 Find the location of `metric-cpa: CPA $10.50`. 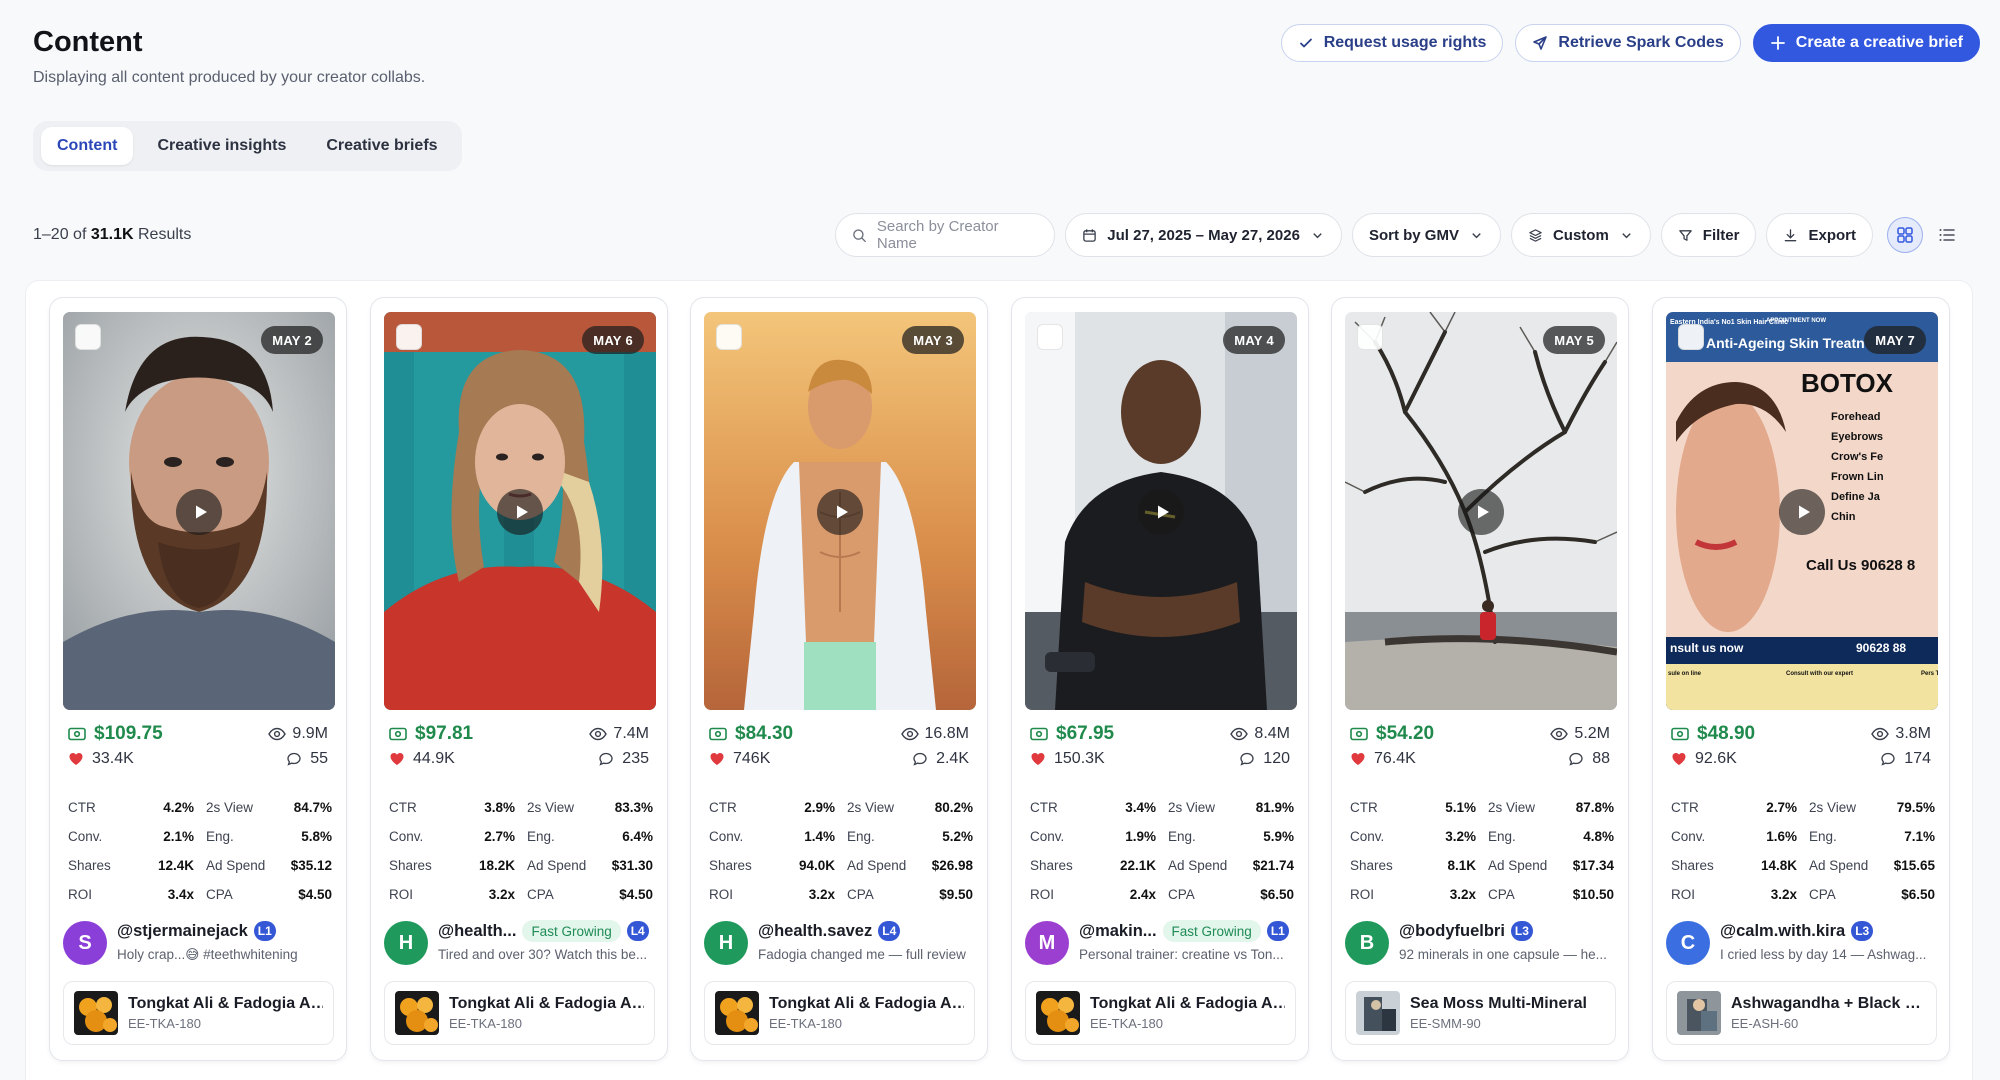

metric-cpa: CPA $10.50 is located at coordinates (1551, 895).